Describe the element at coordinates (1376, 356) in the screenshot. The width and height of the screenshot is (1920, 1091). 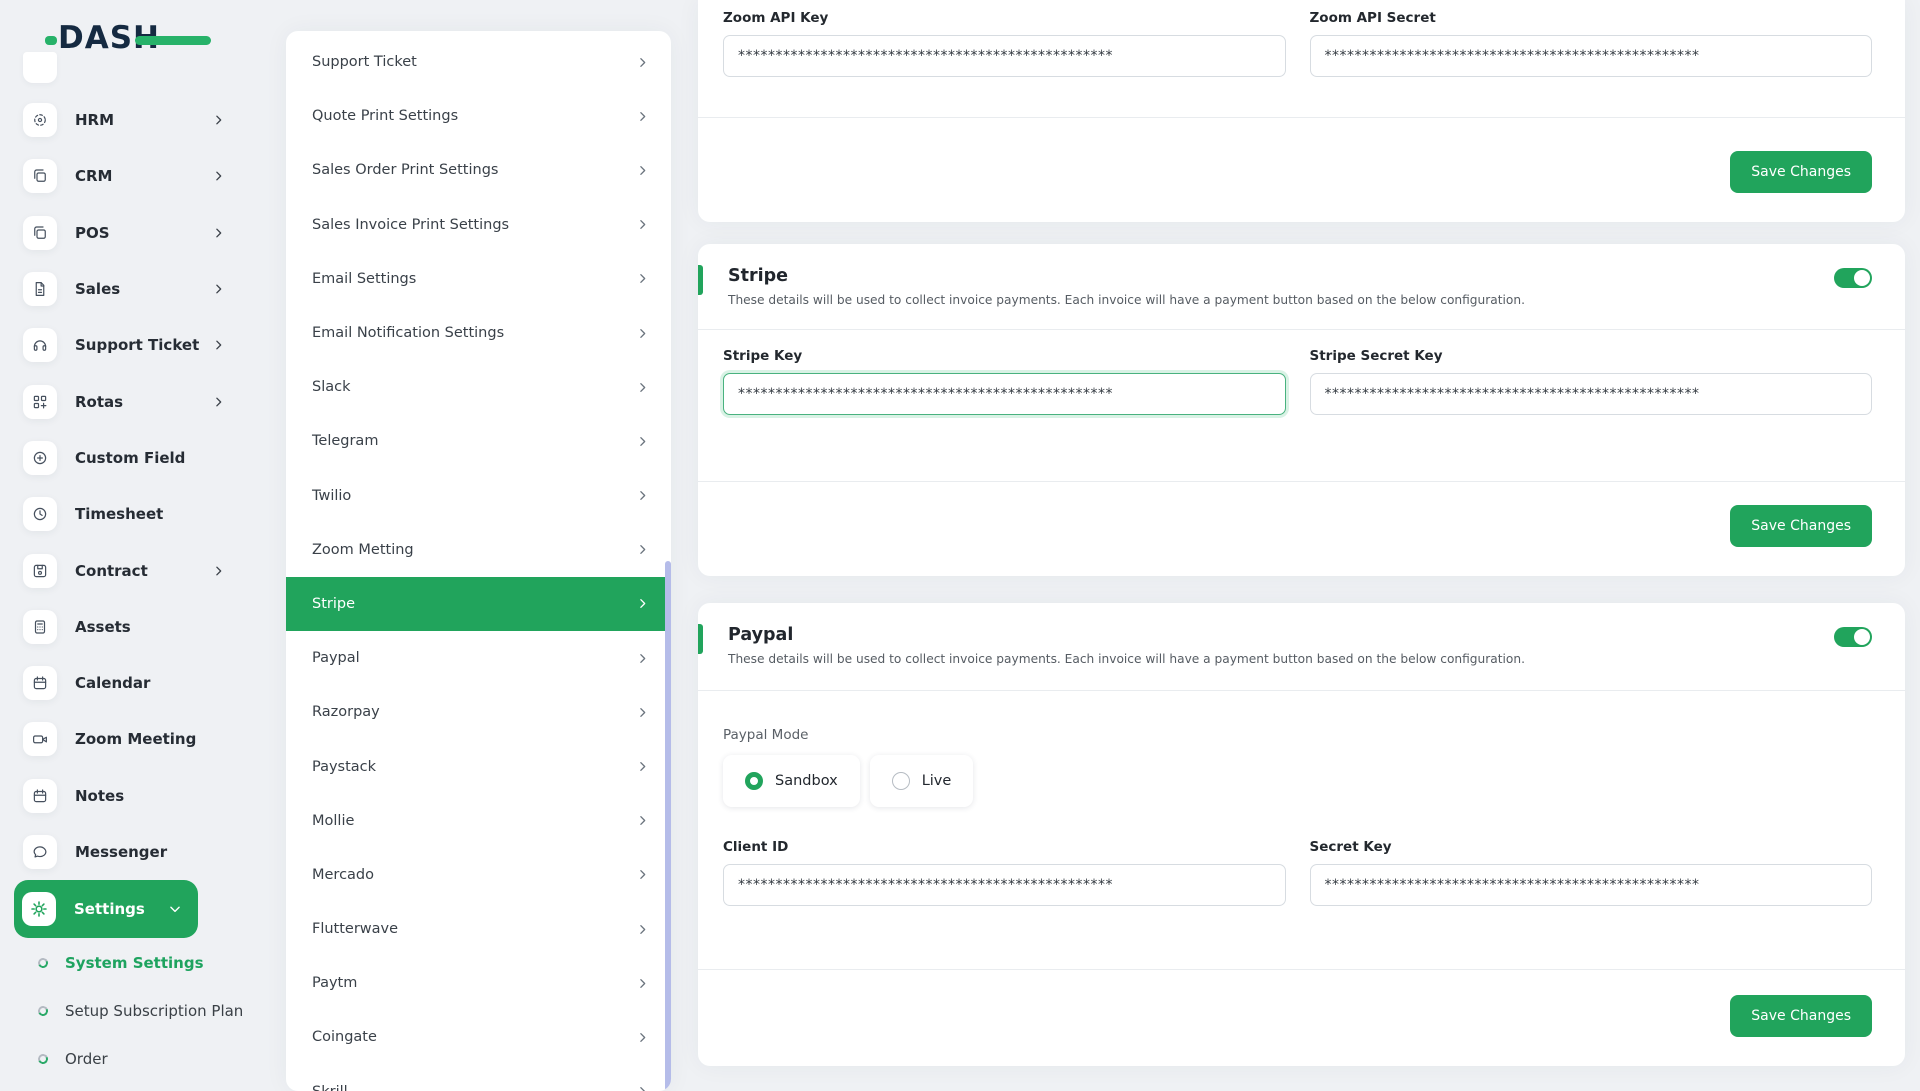
I see `field-label: Stripe Secret Key` at that location.